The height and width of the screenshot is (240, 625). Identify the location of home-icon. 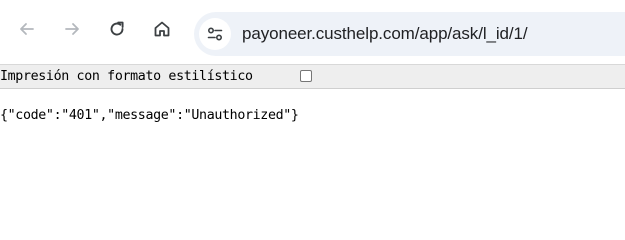
(162, 29).